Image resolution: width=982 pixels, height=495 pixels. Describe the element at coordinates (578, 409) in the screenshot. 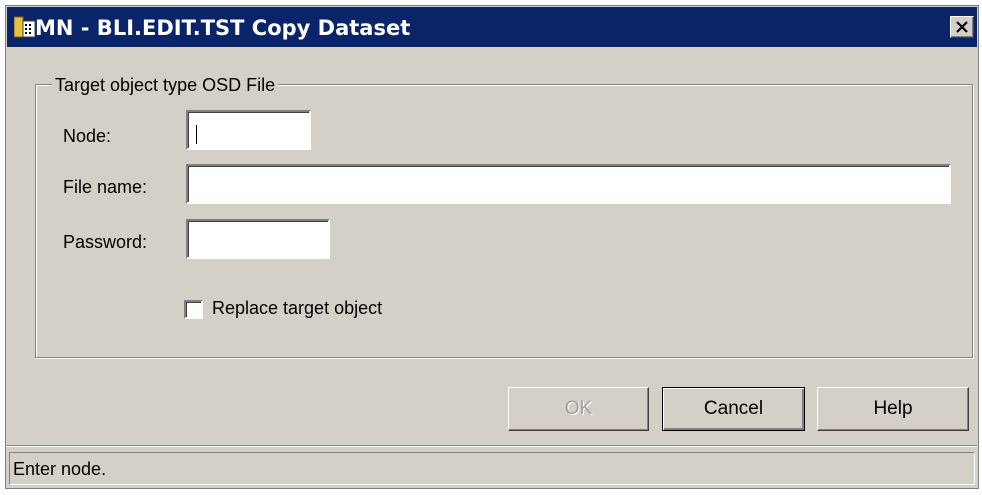

I see `ok-button: OK` at that location.